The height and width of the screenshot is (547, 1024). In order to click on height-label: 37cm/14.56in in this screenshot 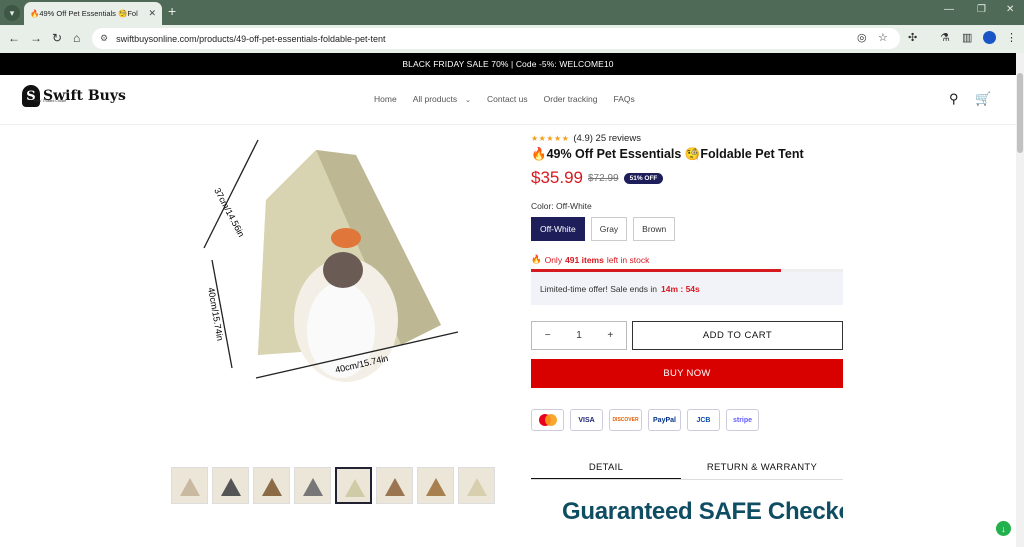, I will do `click(229, 212)`.